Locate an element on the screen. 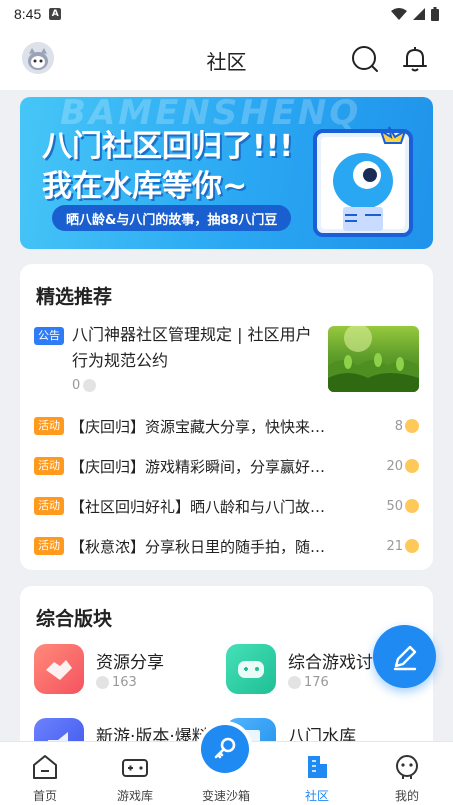 Image resolution: width=453 pixels, height=805 pixels. tab-label: 我的 is located at coordinates (406, 796).